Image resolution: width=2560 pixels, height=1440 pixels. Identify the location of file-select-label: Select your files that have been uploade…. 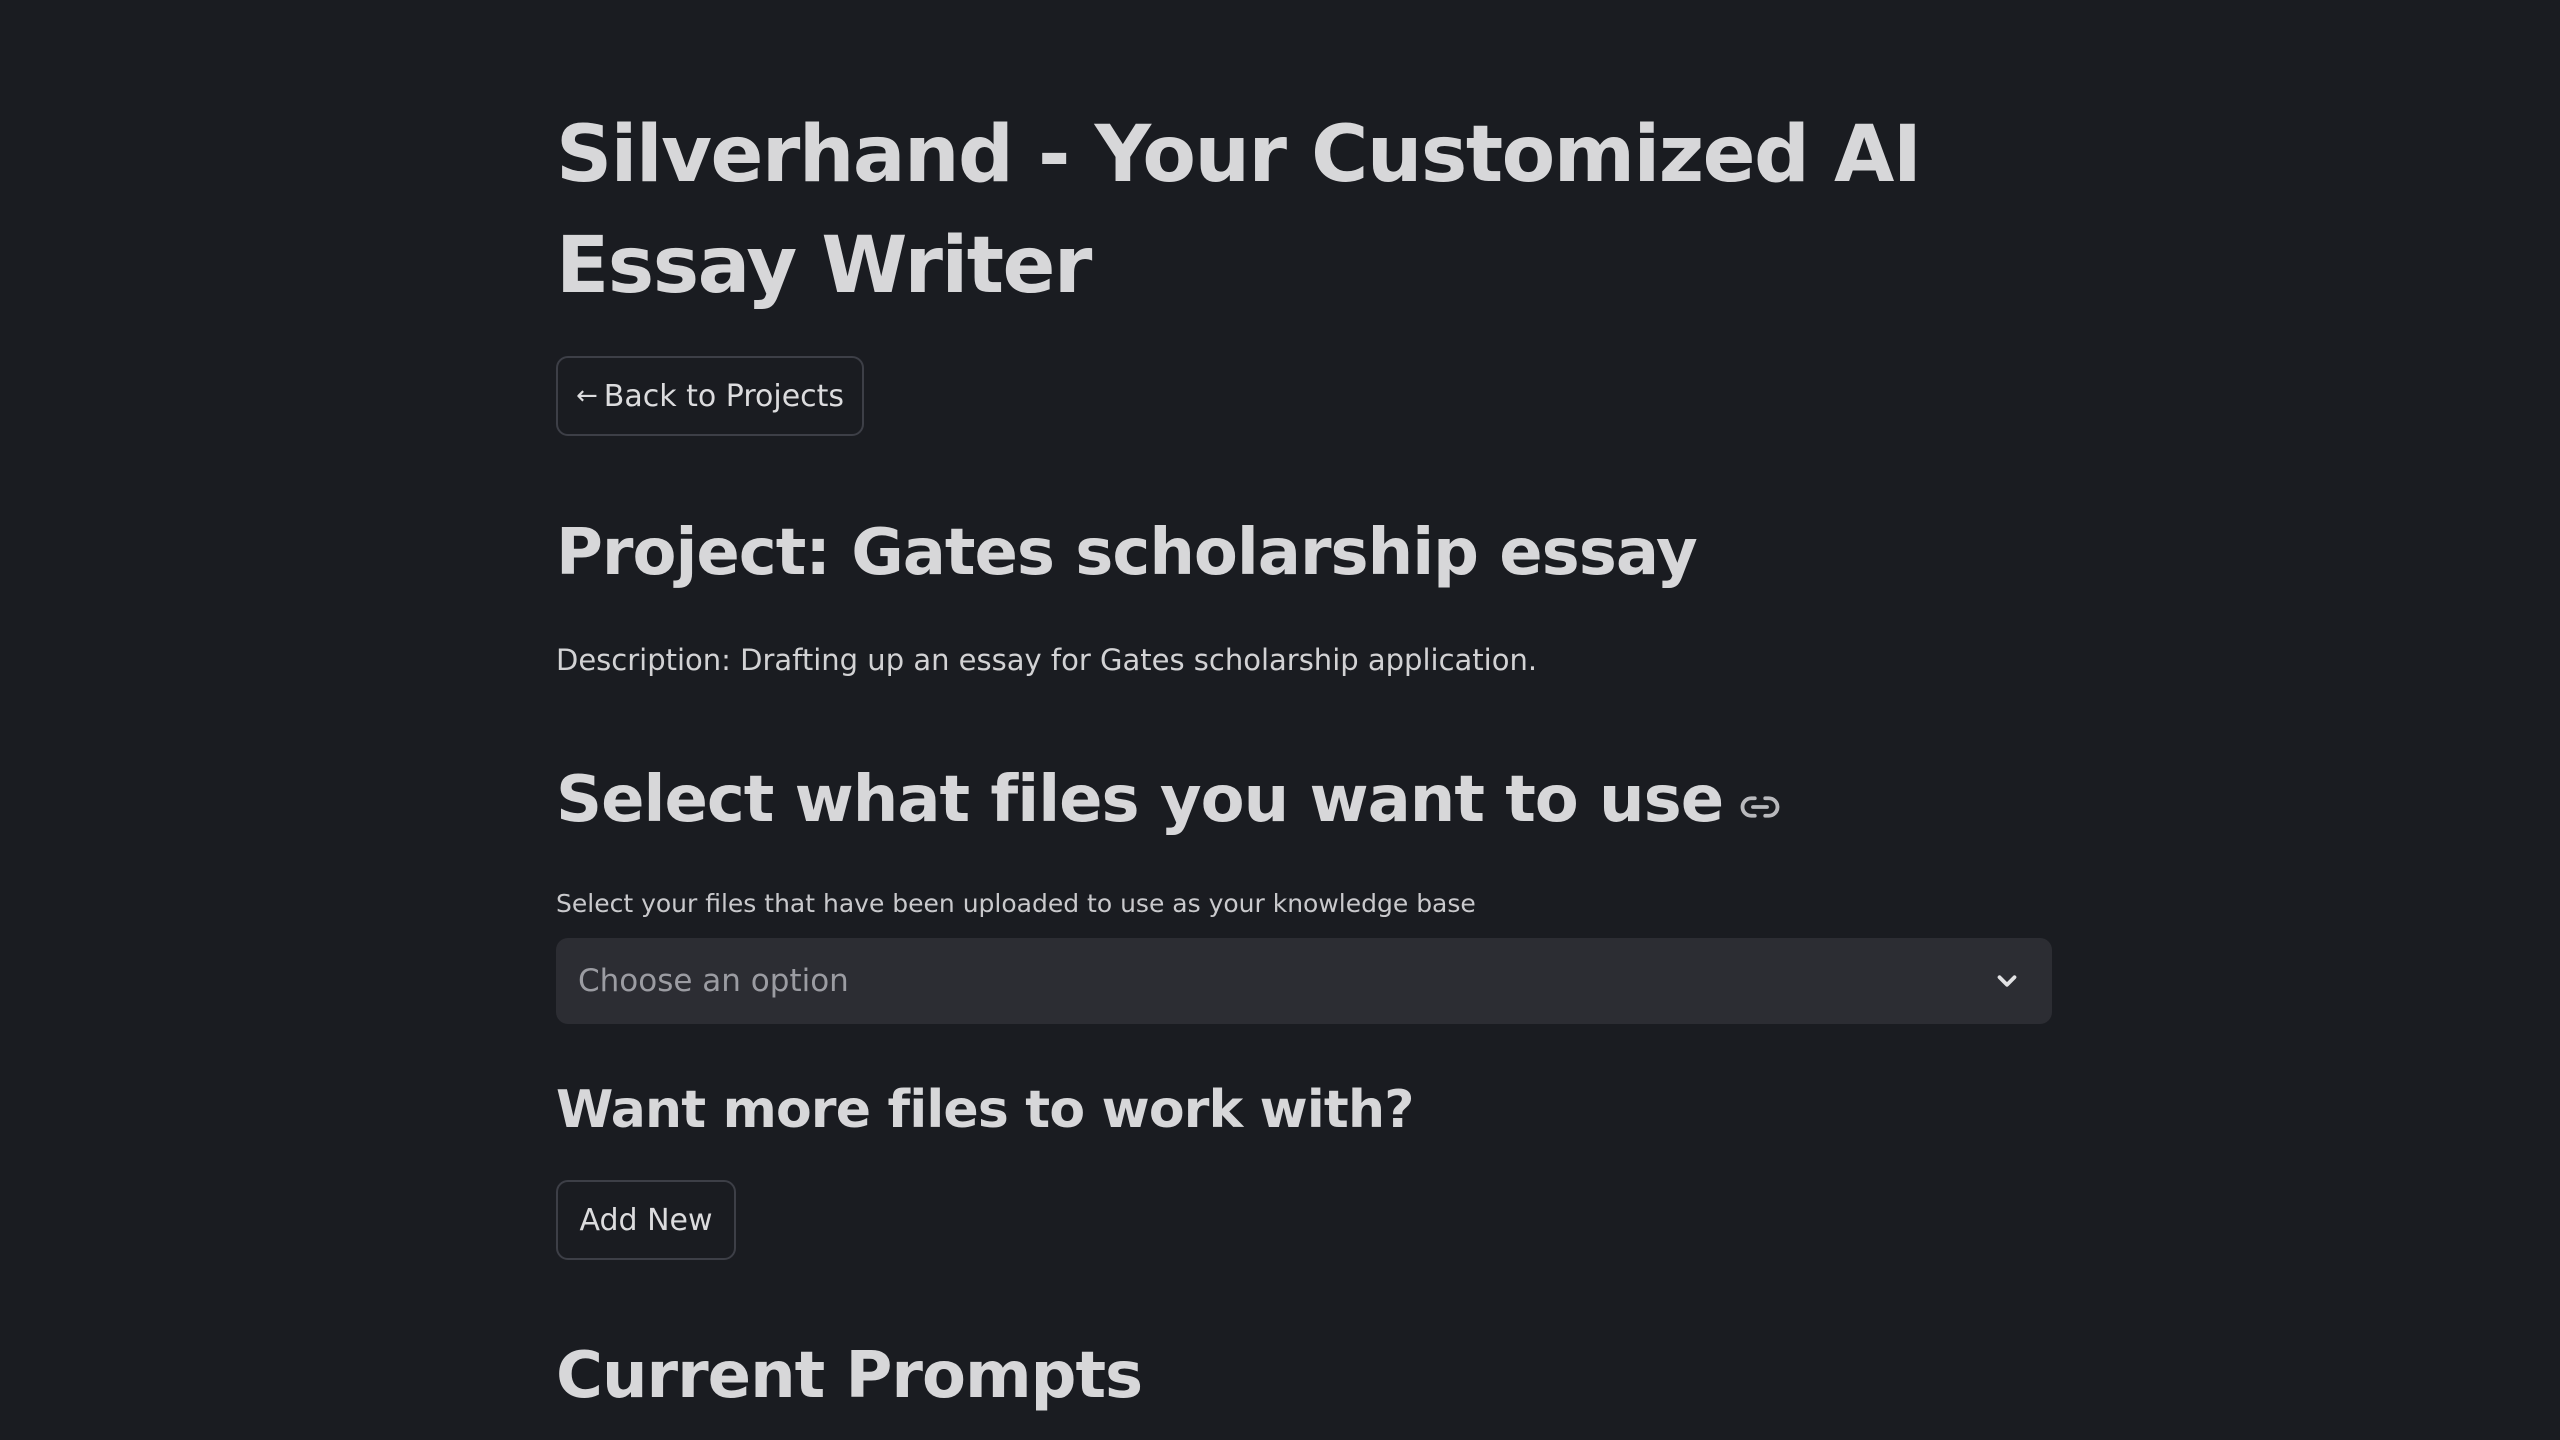
(1016, 903).